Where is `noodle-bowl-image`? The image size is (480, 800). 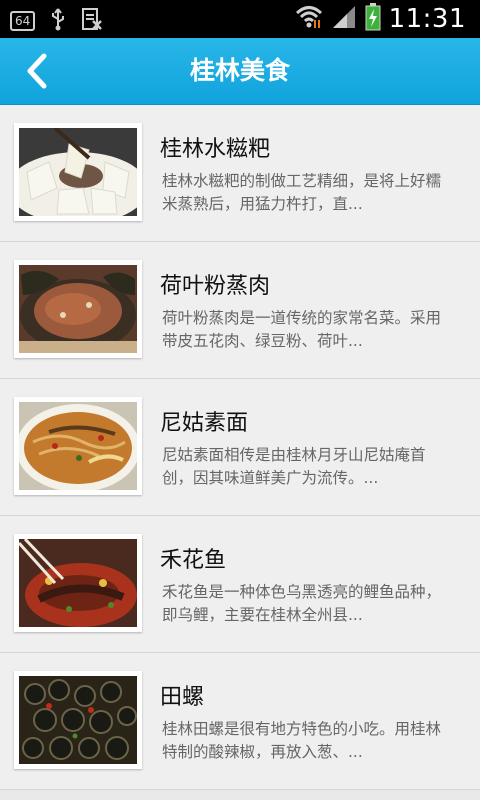
noodle-bowl-image is located at coordinates (78, 446).